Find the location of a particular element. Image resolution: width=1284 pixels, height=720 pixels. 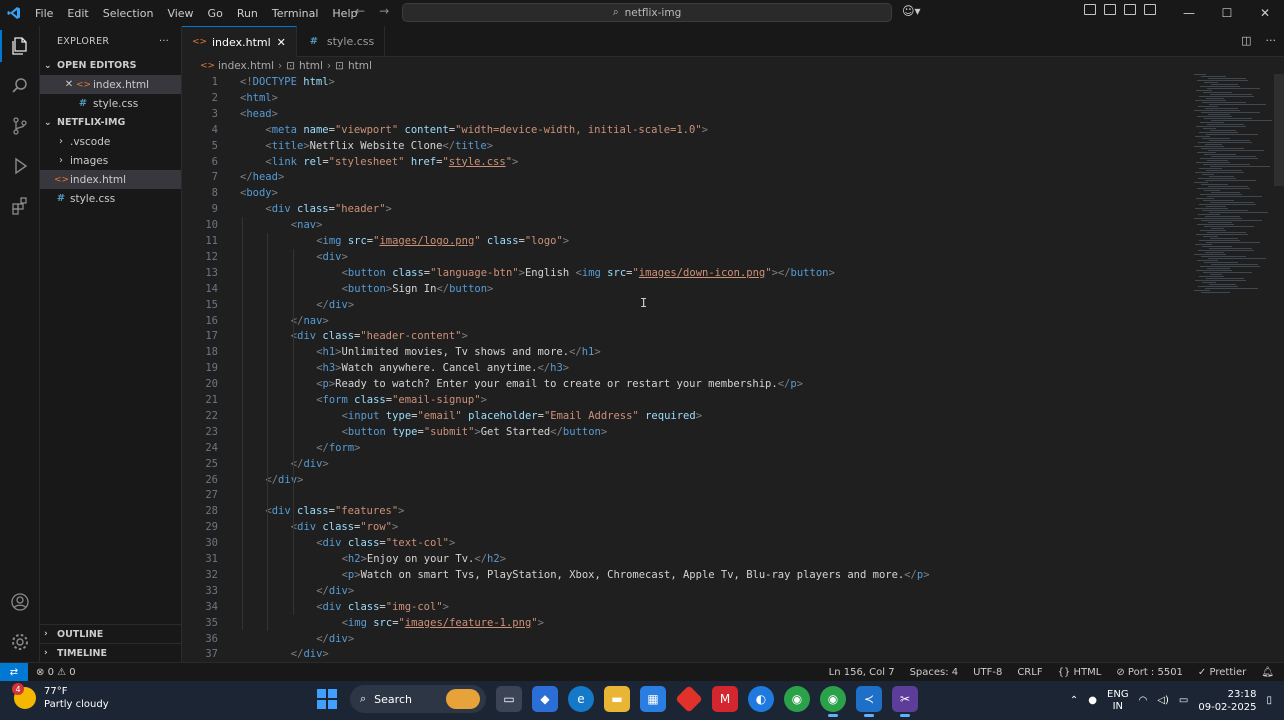

remote-indicator-icon: ⇄ is located at coordinates (14, 672).